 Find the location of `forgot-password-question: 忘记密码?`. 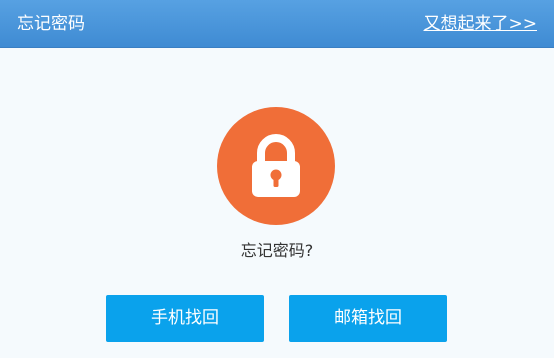

forgot-password-question: 忘记密码? is located at coordinates (277, 250).